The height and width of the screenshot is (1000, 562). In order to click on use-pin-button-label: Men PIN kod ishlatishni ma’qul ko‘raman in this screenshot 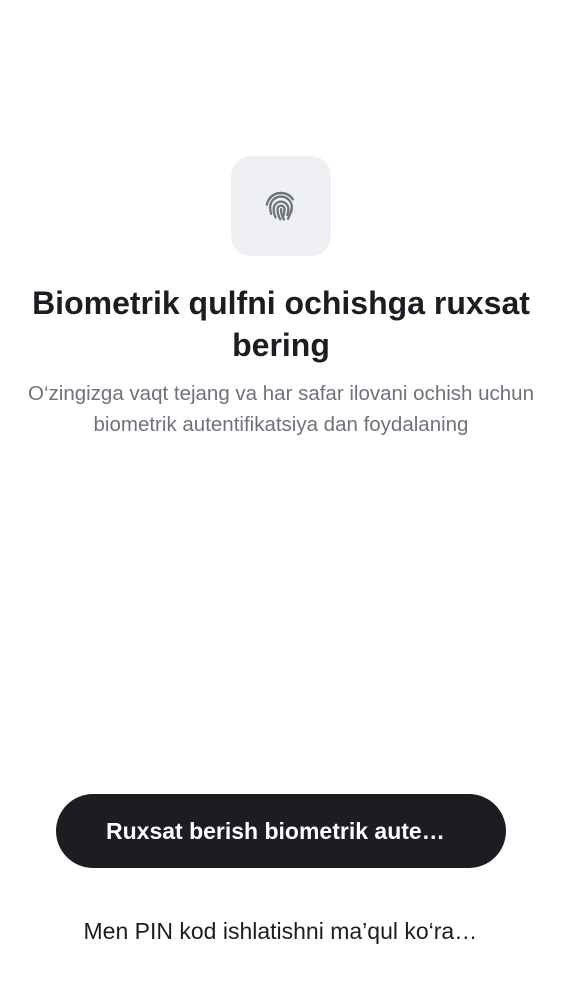, I will do `click(281, 930)`.